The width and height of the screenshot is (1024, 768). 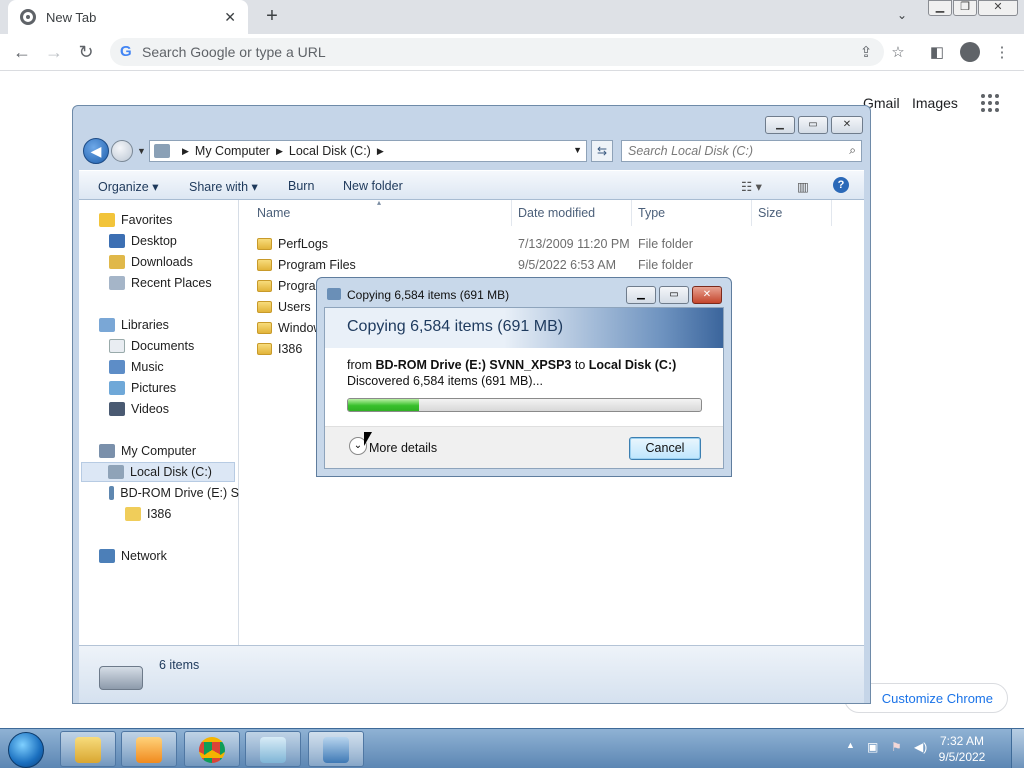 I want to click on menu-kebab-icon: ⋮, so click(x=1002, y=52).